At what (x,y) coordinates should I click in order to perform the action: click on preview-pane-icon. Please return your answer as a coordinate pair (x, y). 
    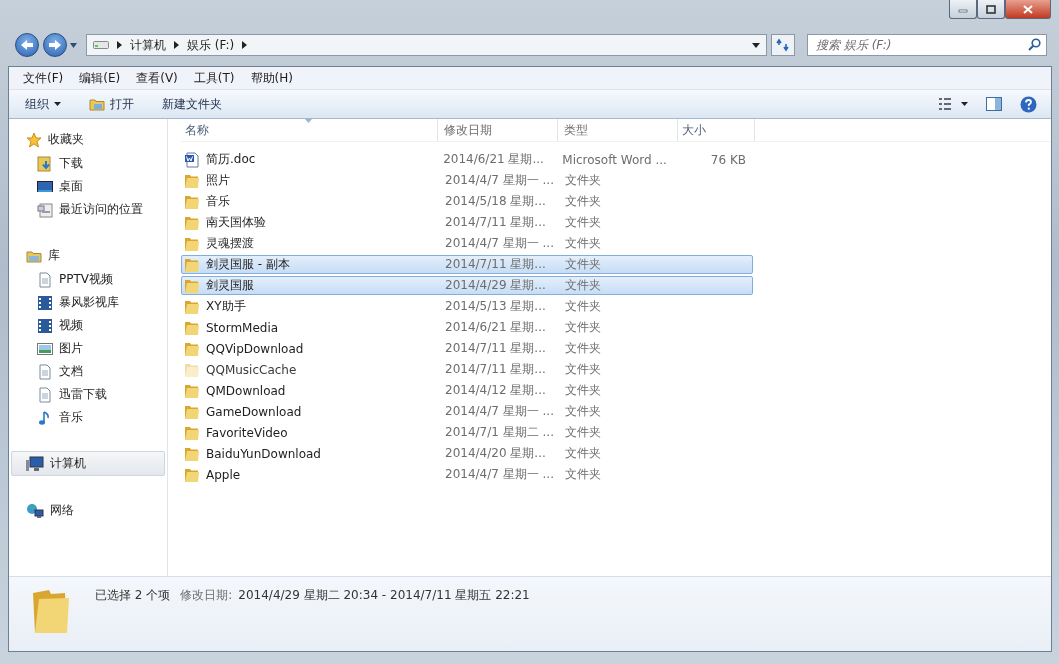
    Looking at the image, I should click on (994, 104).